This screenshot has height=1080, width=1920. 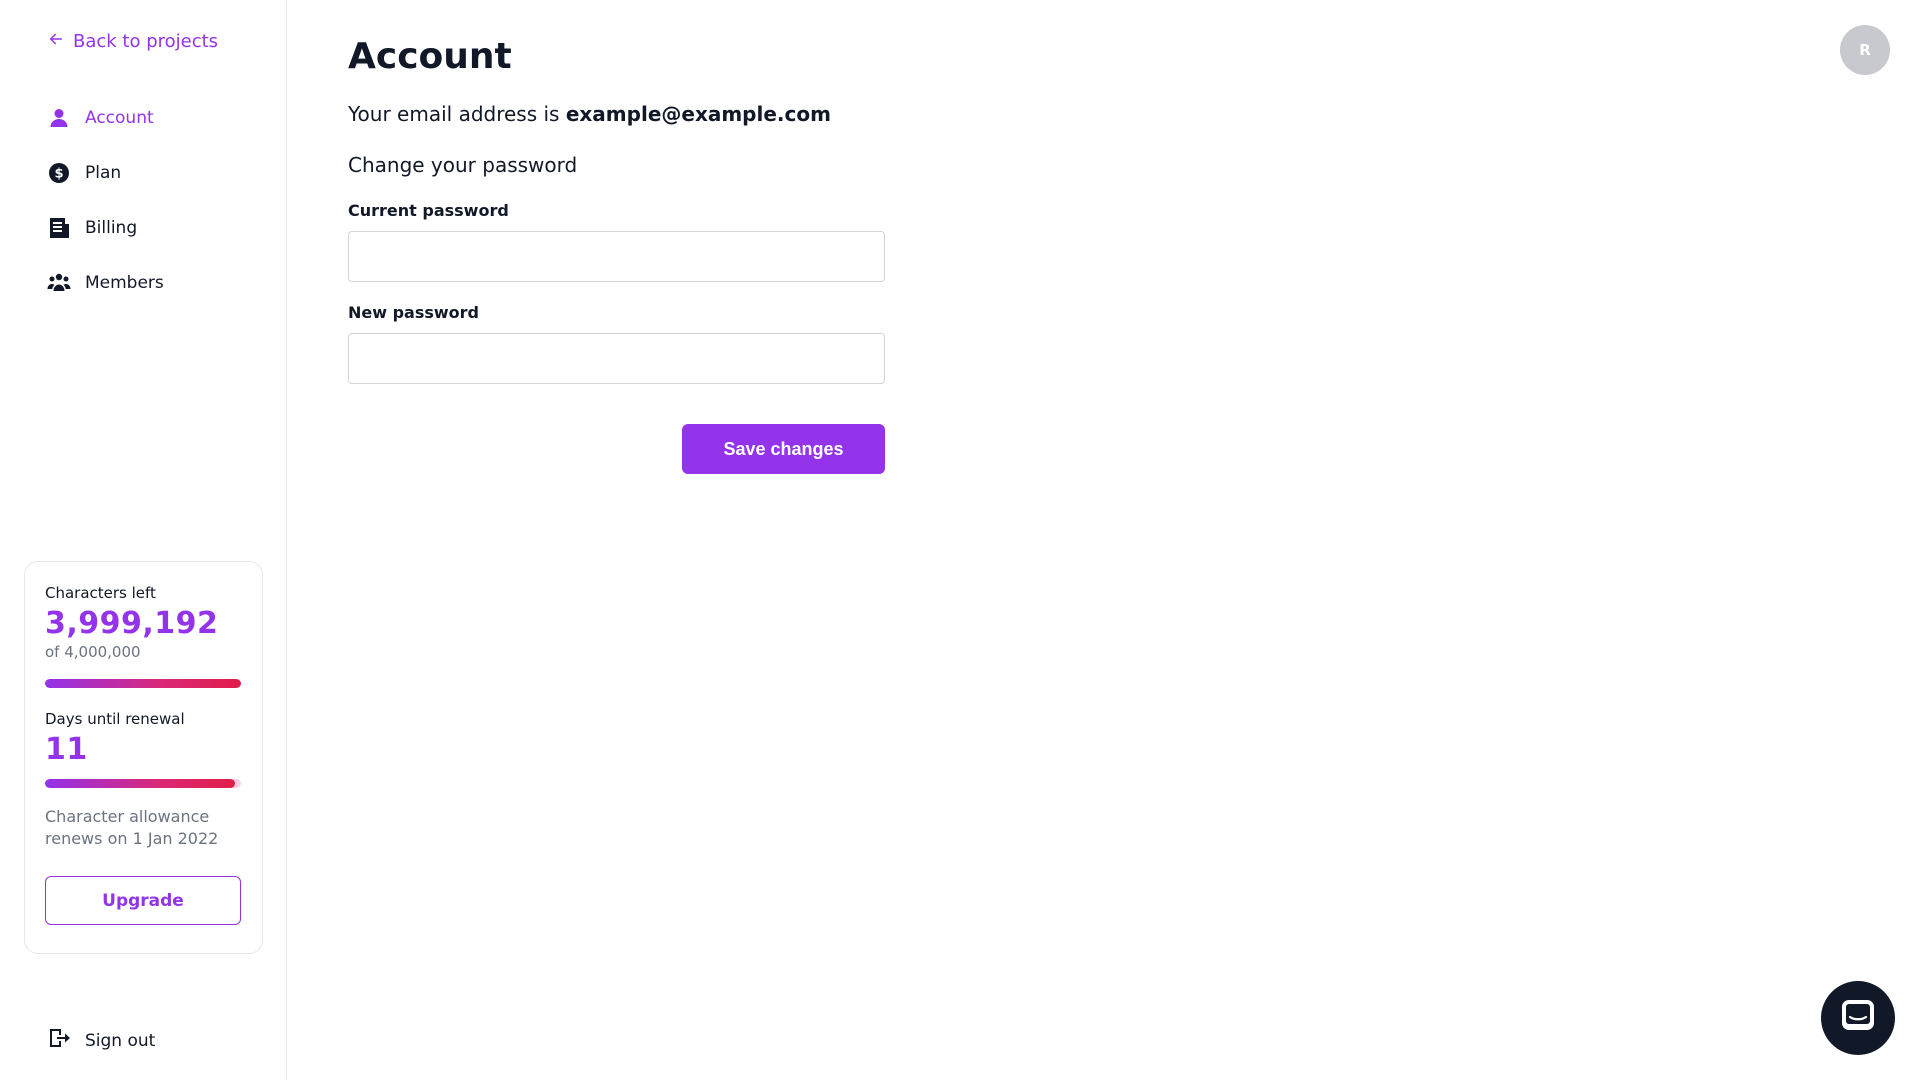 I want to click on current-password-input, so click(x=616, y=256).